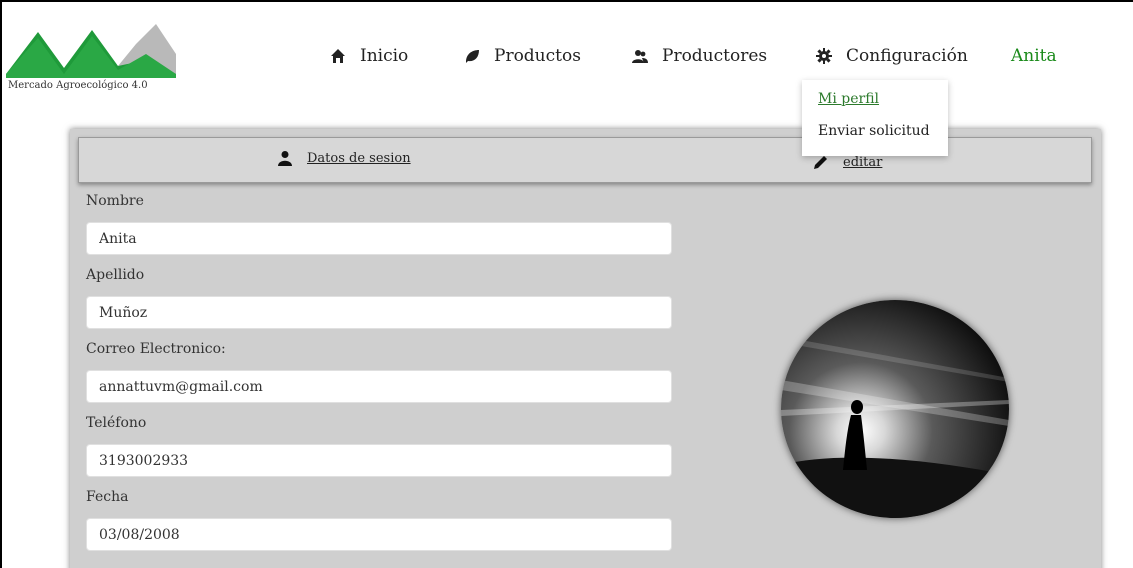 The width and height of the screenshot is (1133, 568). I want to click on avatar, so click(895, 409).